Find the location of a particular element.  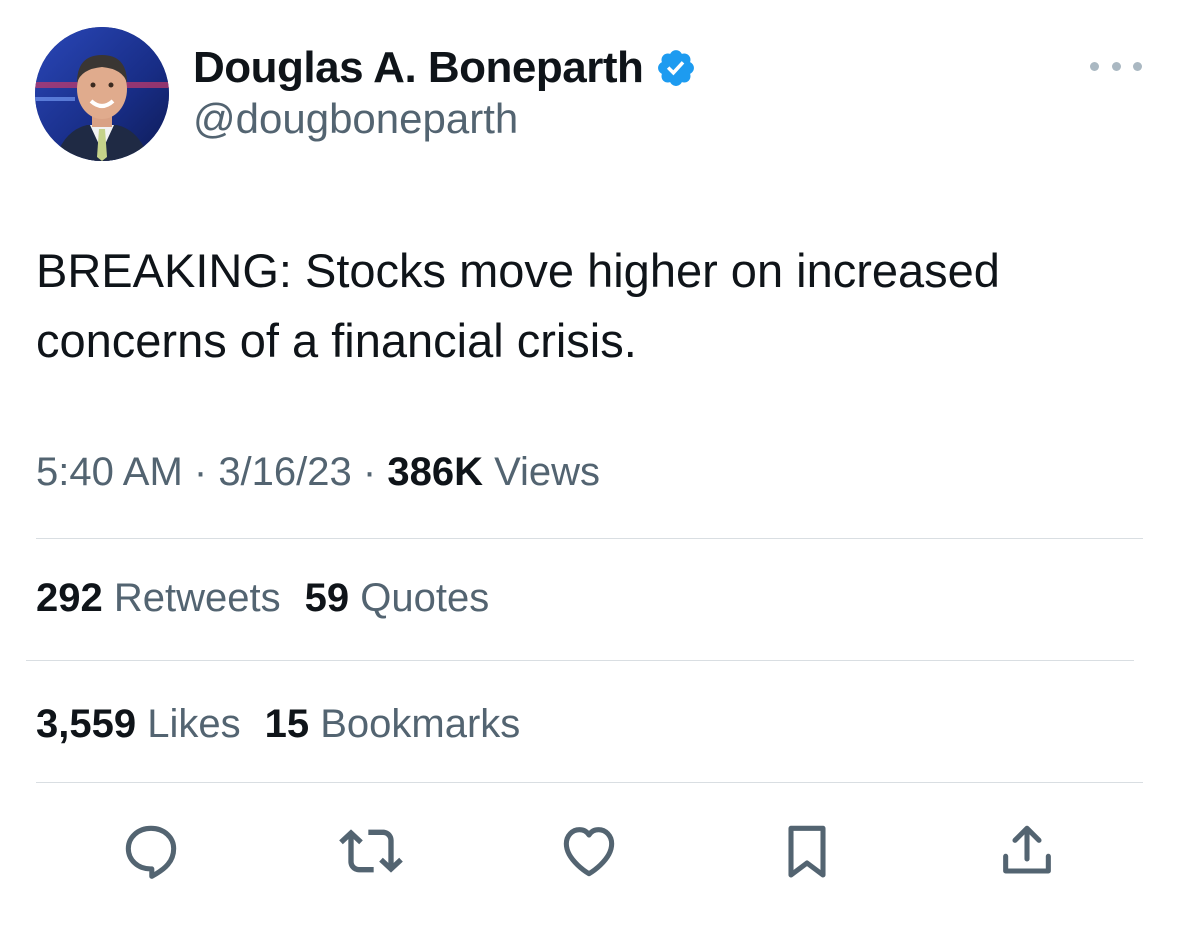

retweets-count: 292 is located at coordinates (69, 598).